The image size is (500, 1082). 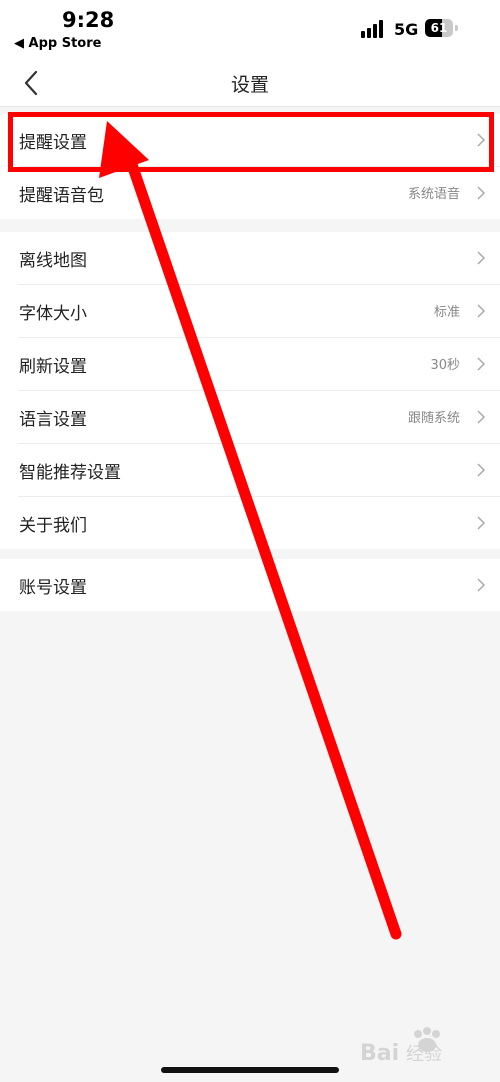 I want to click on row-value: 标准, so click(x=446, y=312).